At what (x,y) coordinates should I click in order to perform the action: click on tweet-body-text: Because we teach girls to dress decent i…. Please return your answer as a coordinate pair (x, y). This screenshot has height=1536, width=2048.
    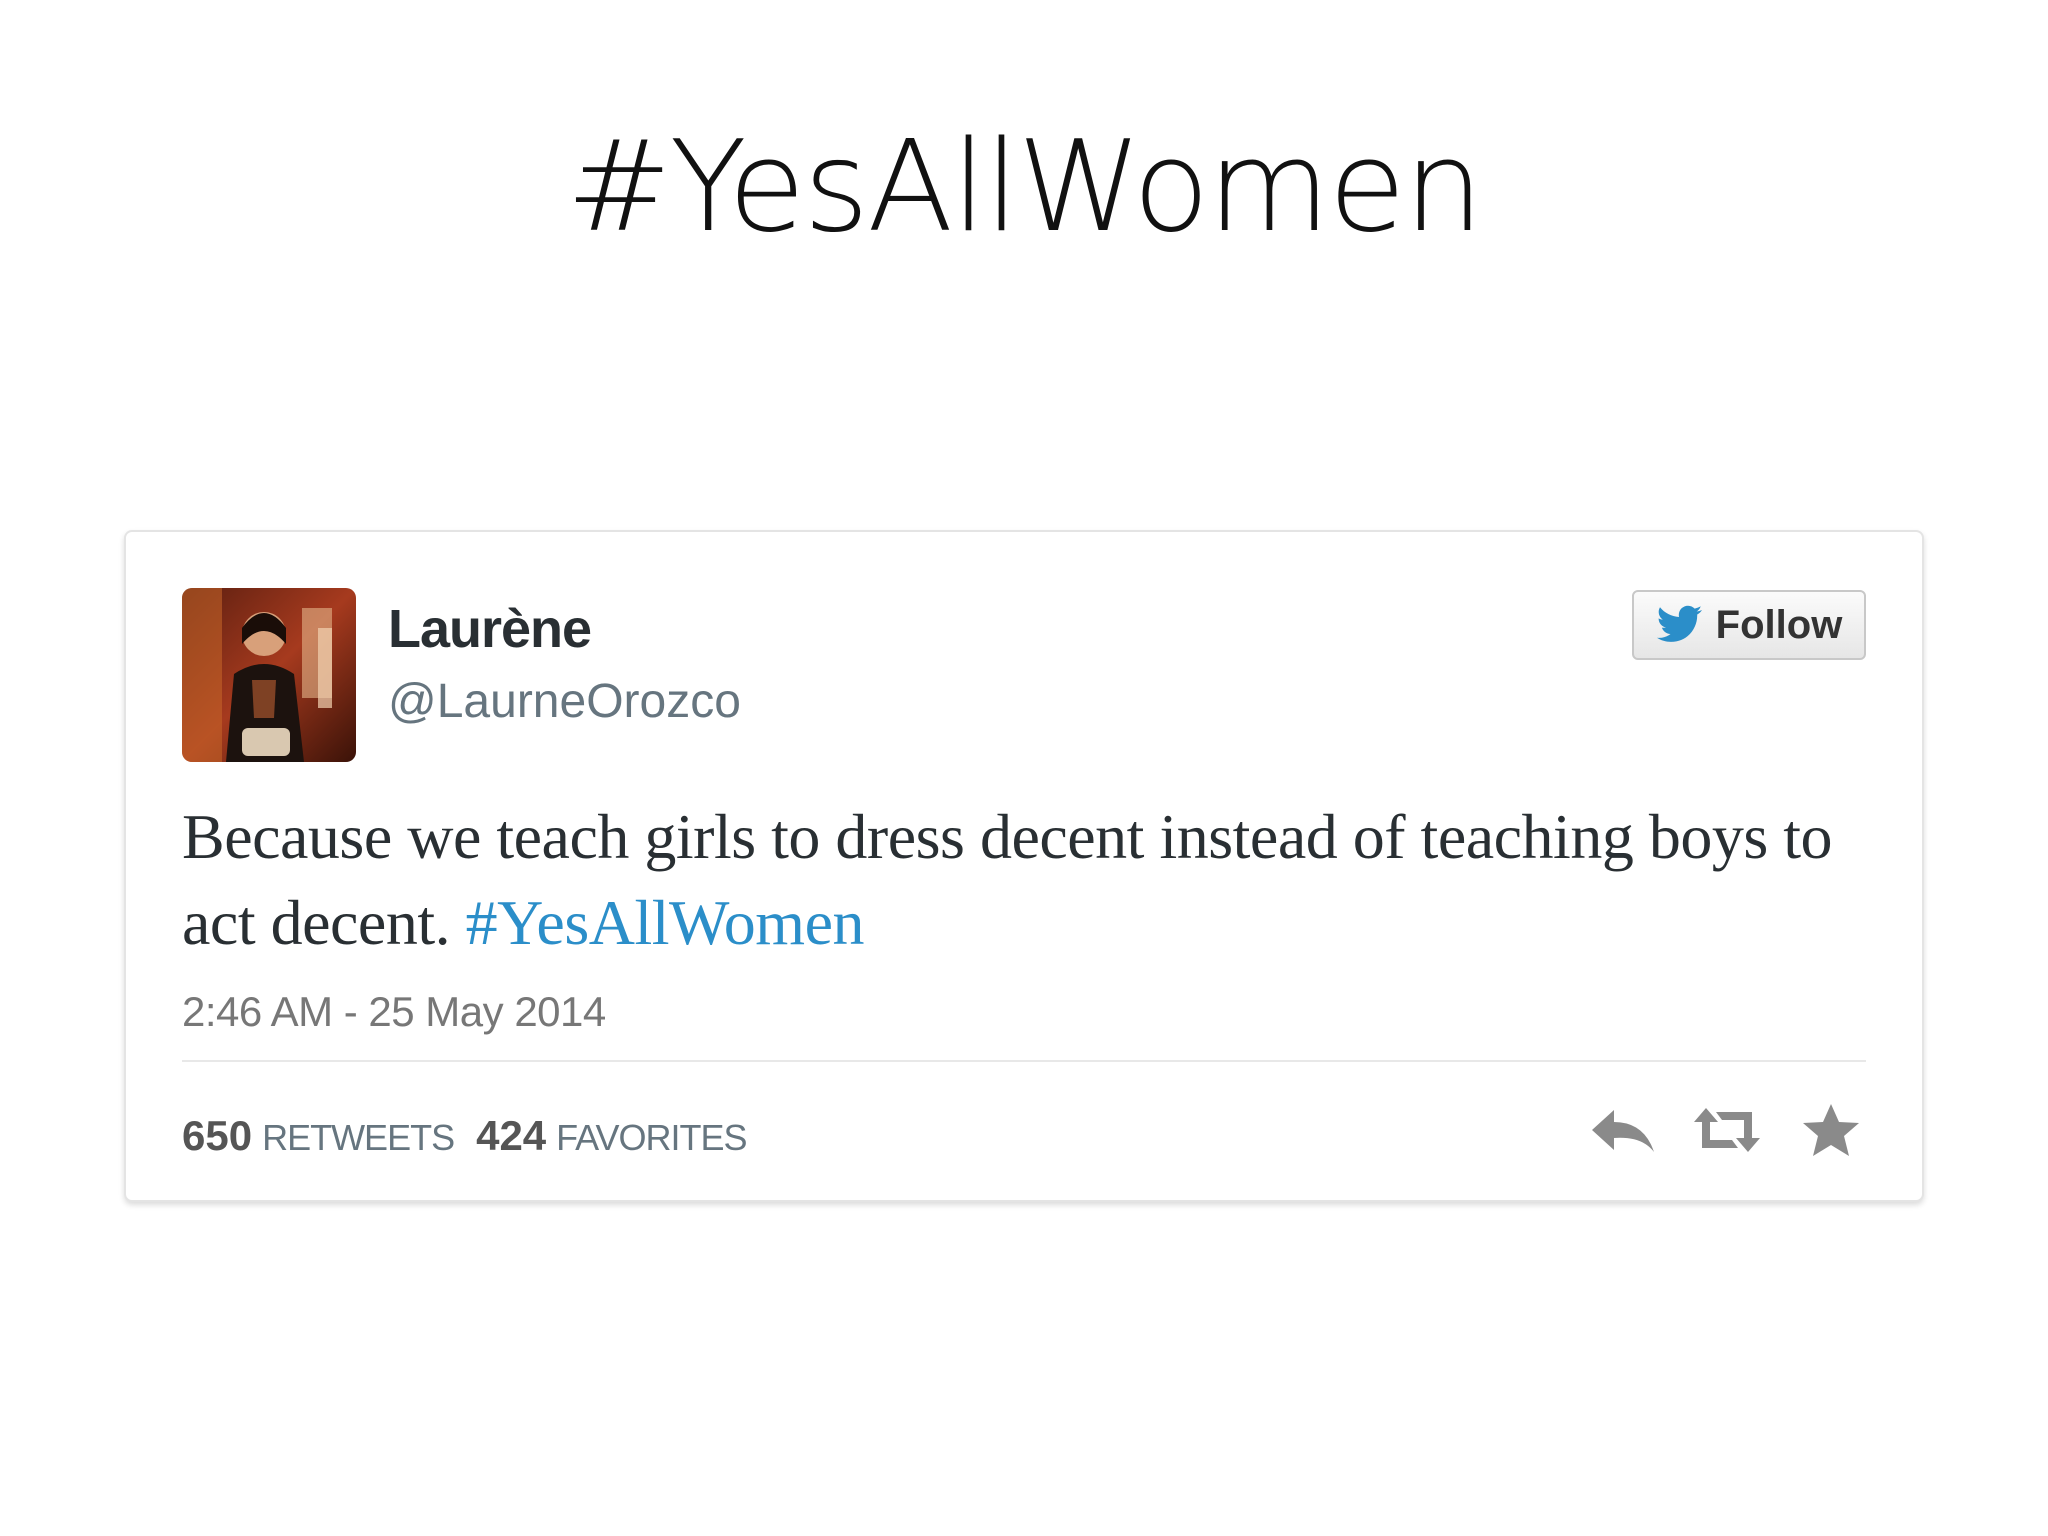
    Looking at the image, I should click on (1007, 879).